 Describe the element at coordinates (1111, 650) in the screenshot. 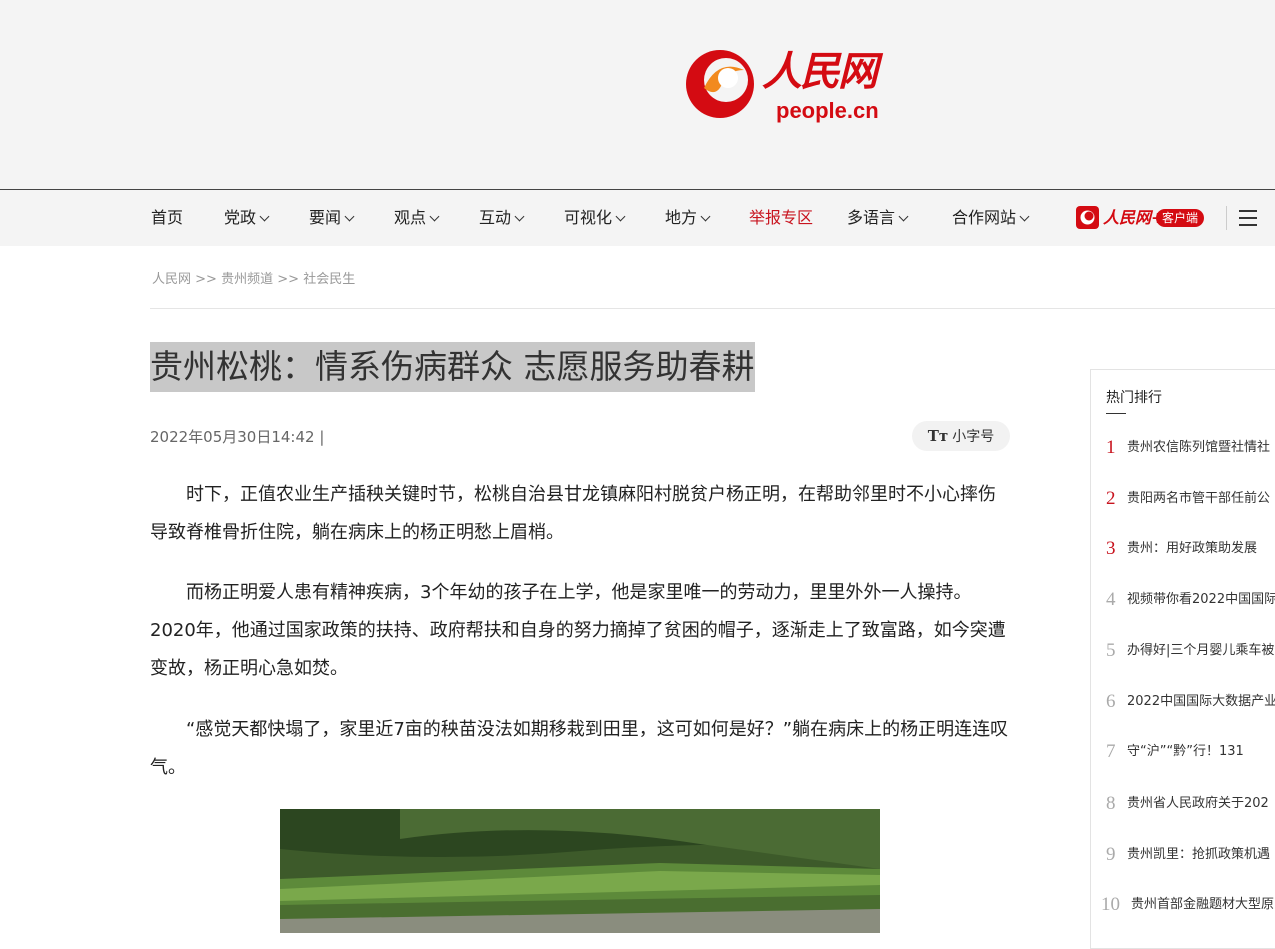

I see `rank-number: 5` at that location.